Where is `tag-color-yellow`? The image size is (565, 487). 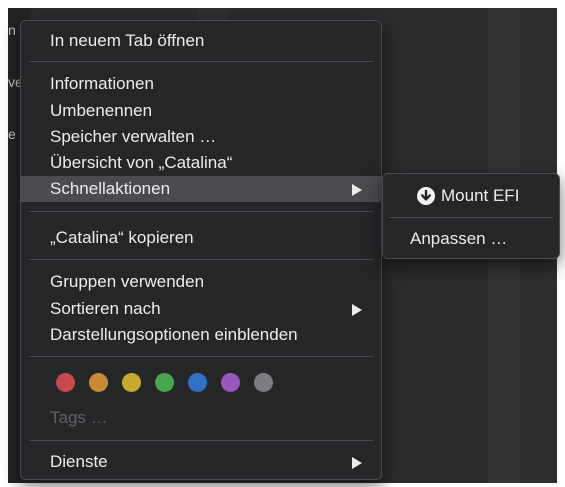
tag-color-yellow is located at coordinates (131, 382).